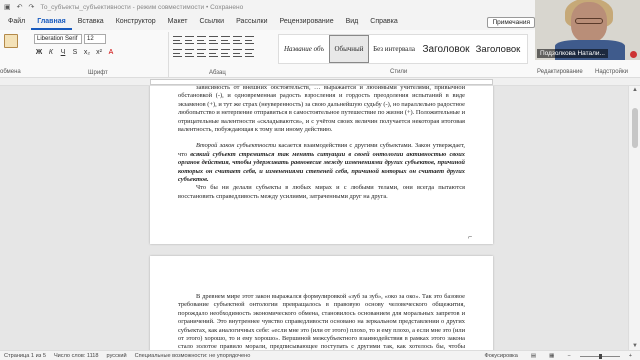  What do you see at coordinates (533, 356) in the screenshot?
I see `read-mode-icon: ▤` at bounding box center [533, 356].